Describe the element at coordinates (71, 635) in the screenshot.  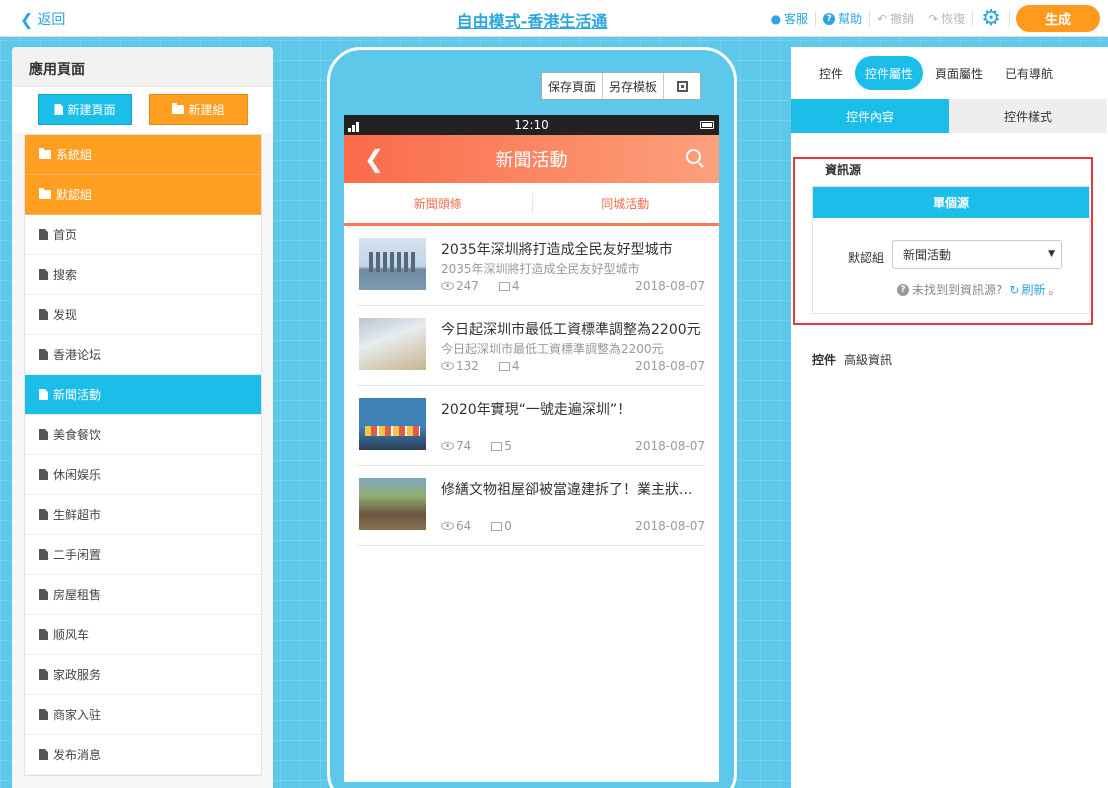
I see `page-label: 顺风车` at that location.